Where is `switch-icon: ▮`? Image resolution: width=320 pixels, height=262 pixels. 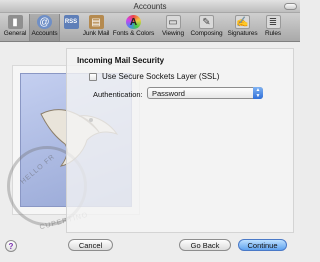
switch-icon: ▮ is located at coordinates (15, 22).